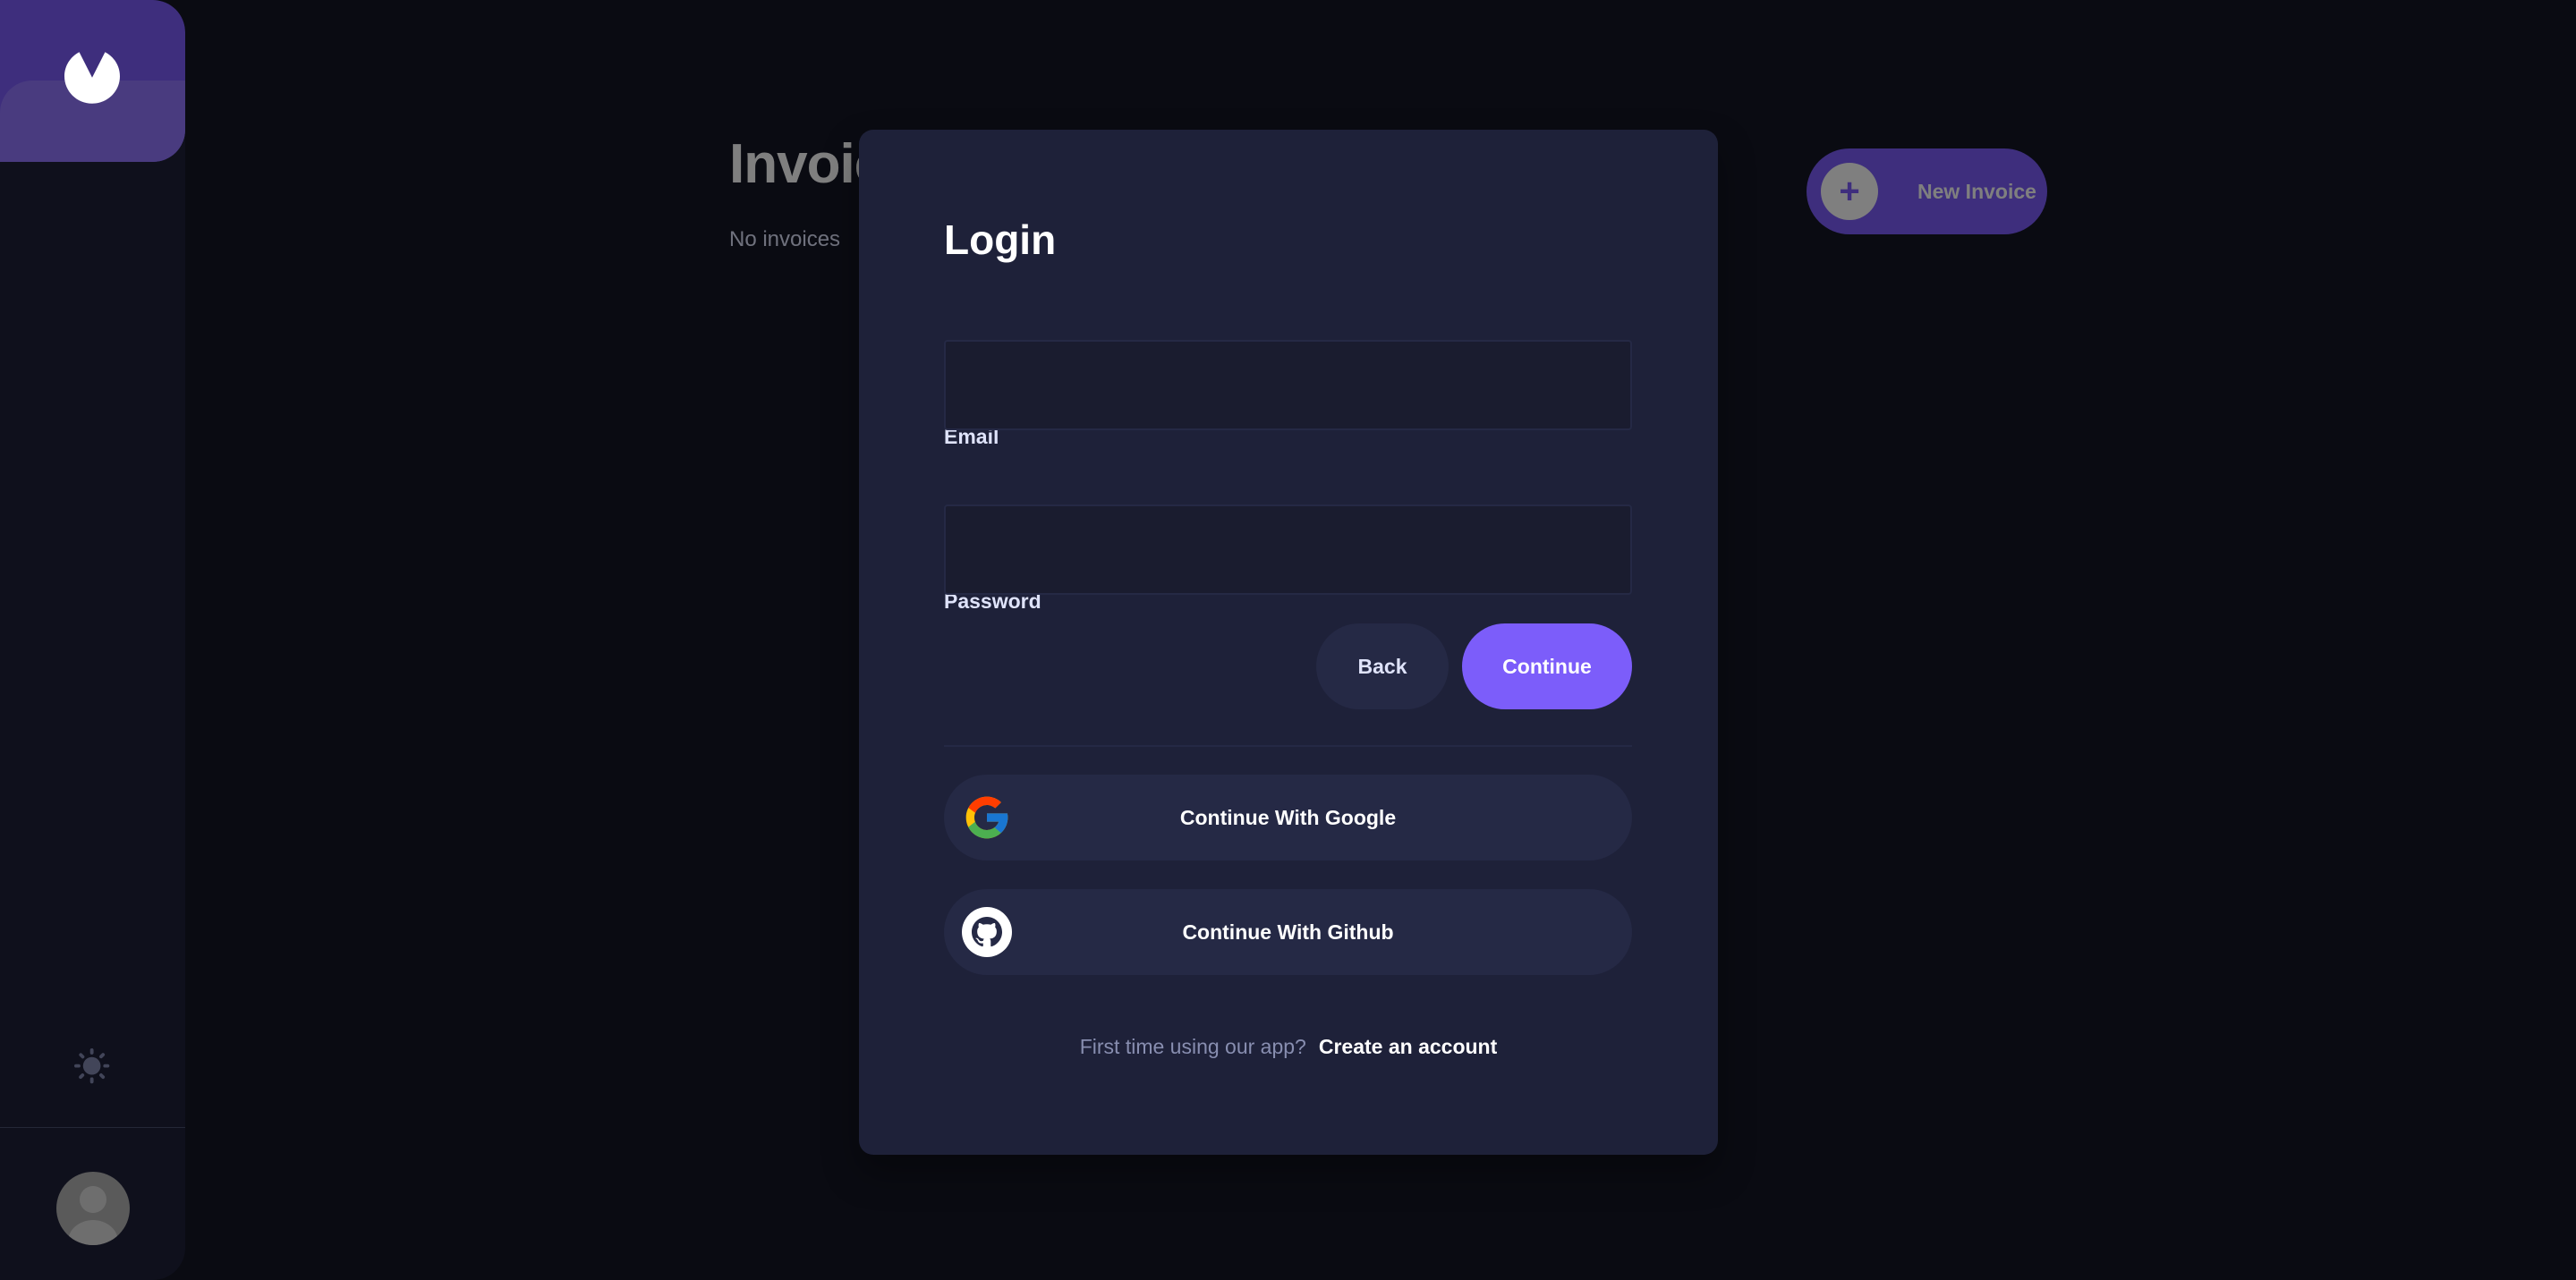  I want to click on google-button-label: Continue With Google, so click(1288, 817).